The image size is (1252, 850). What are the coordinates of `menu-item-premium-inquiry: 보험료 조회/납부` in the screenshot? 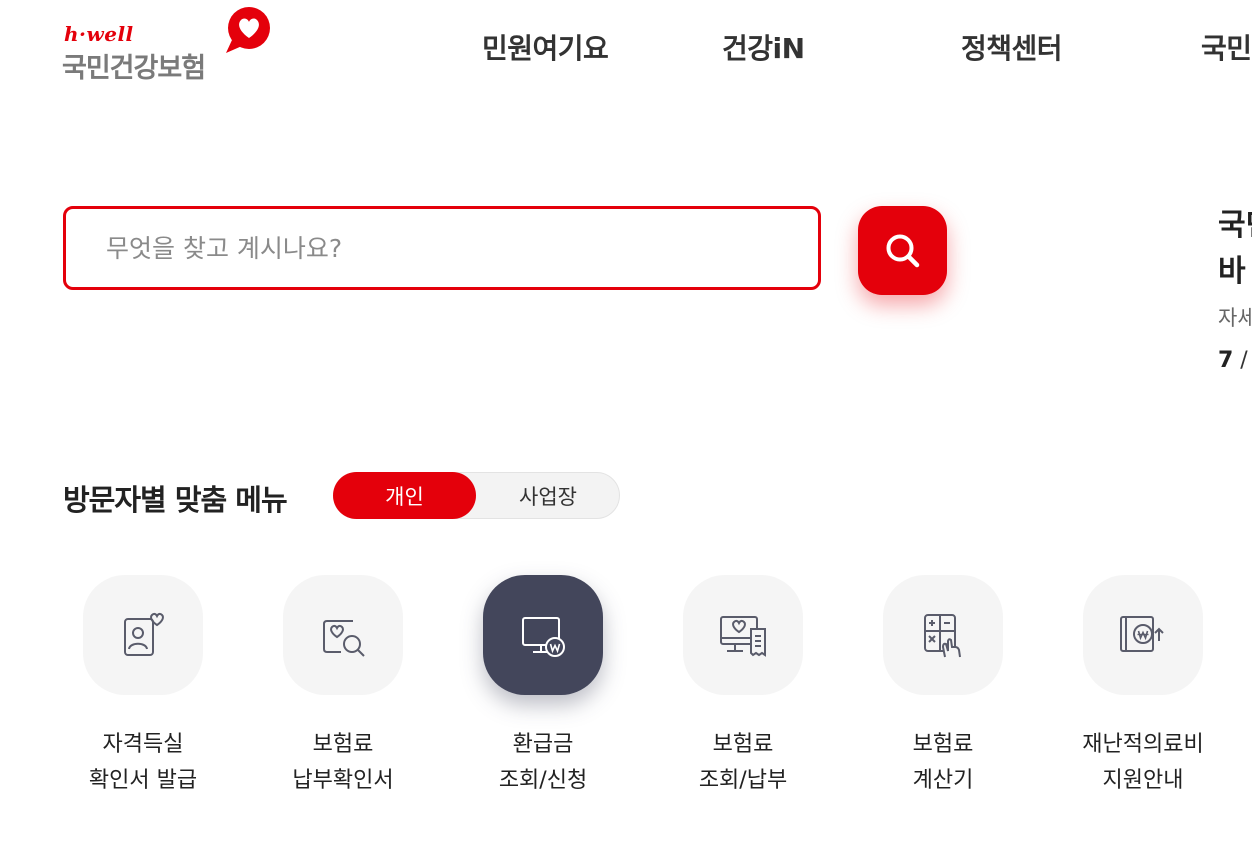 It's located at (743, 690).